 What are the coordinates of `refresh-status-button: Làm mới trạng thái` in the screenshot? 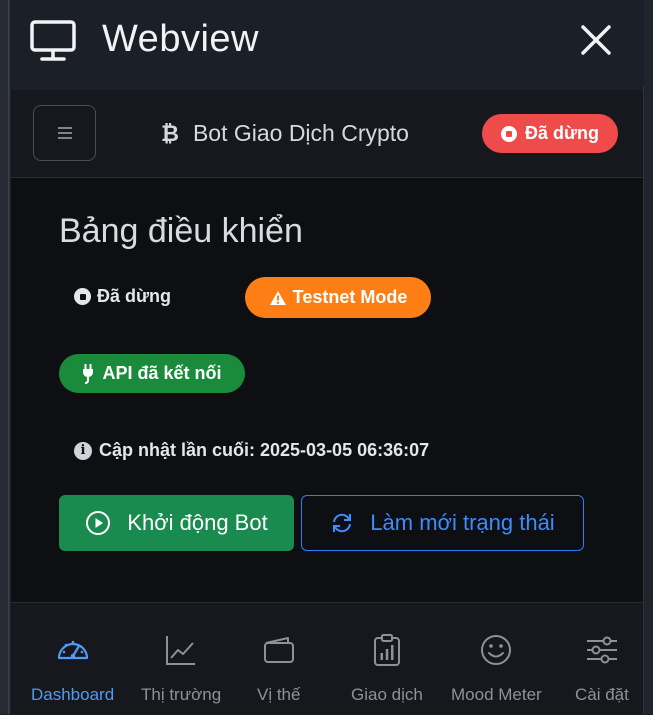 It's located at (442, 523).